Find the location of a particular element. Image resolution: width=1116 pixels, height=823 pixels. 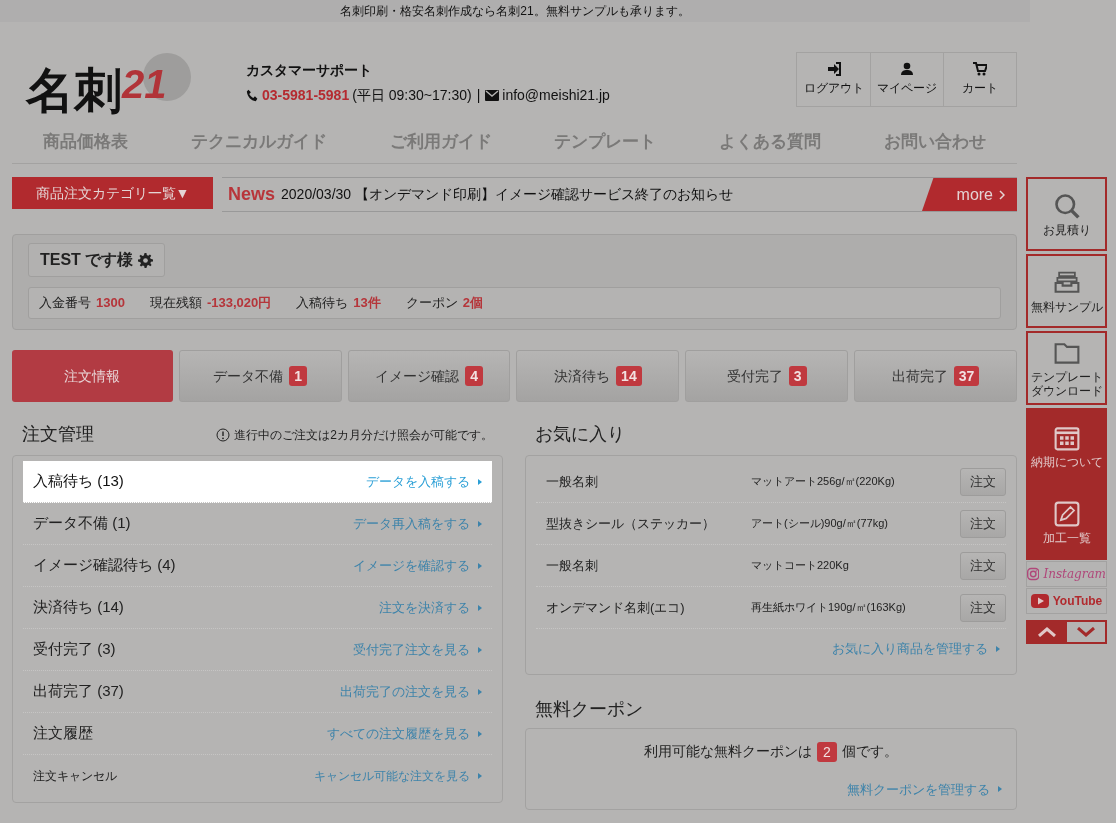

order-row: 出荷完了 (37) 出荷完了の注文を見る is located at coordinates (257, 692).